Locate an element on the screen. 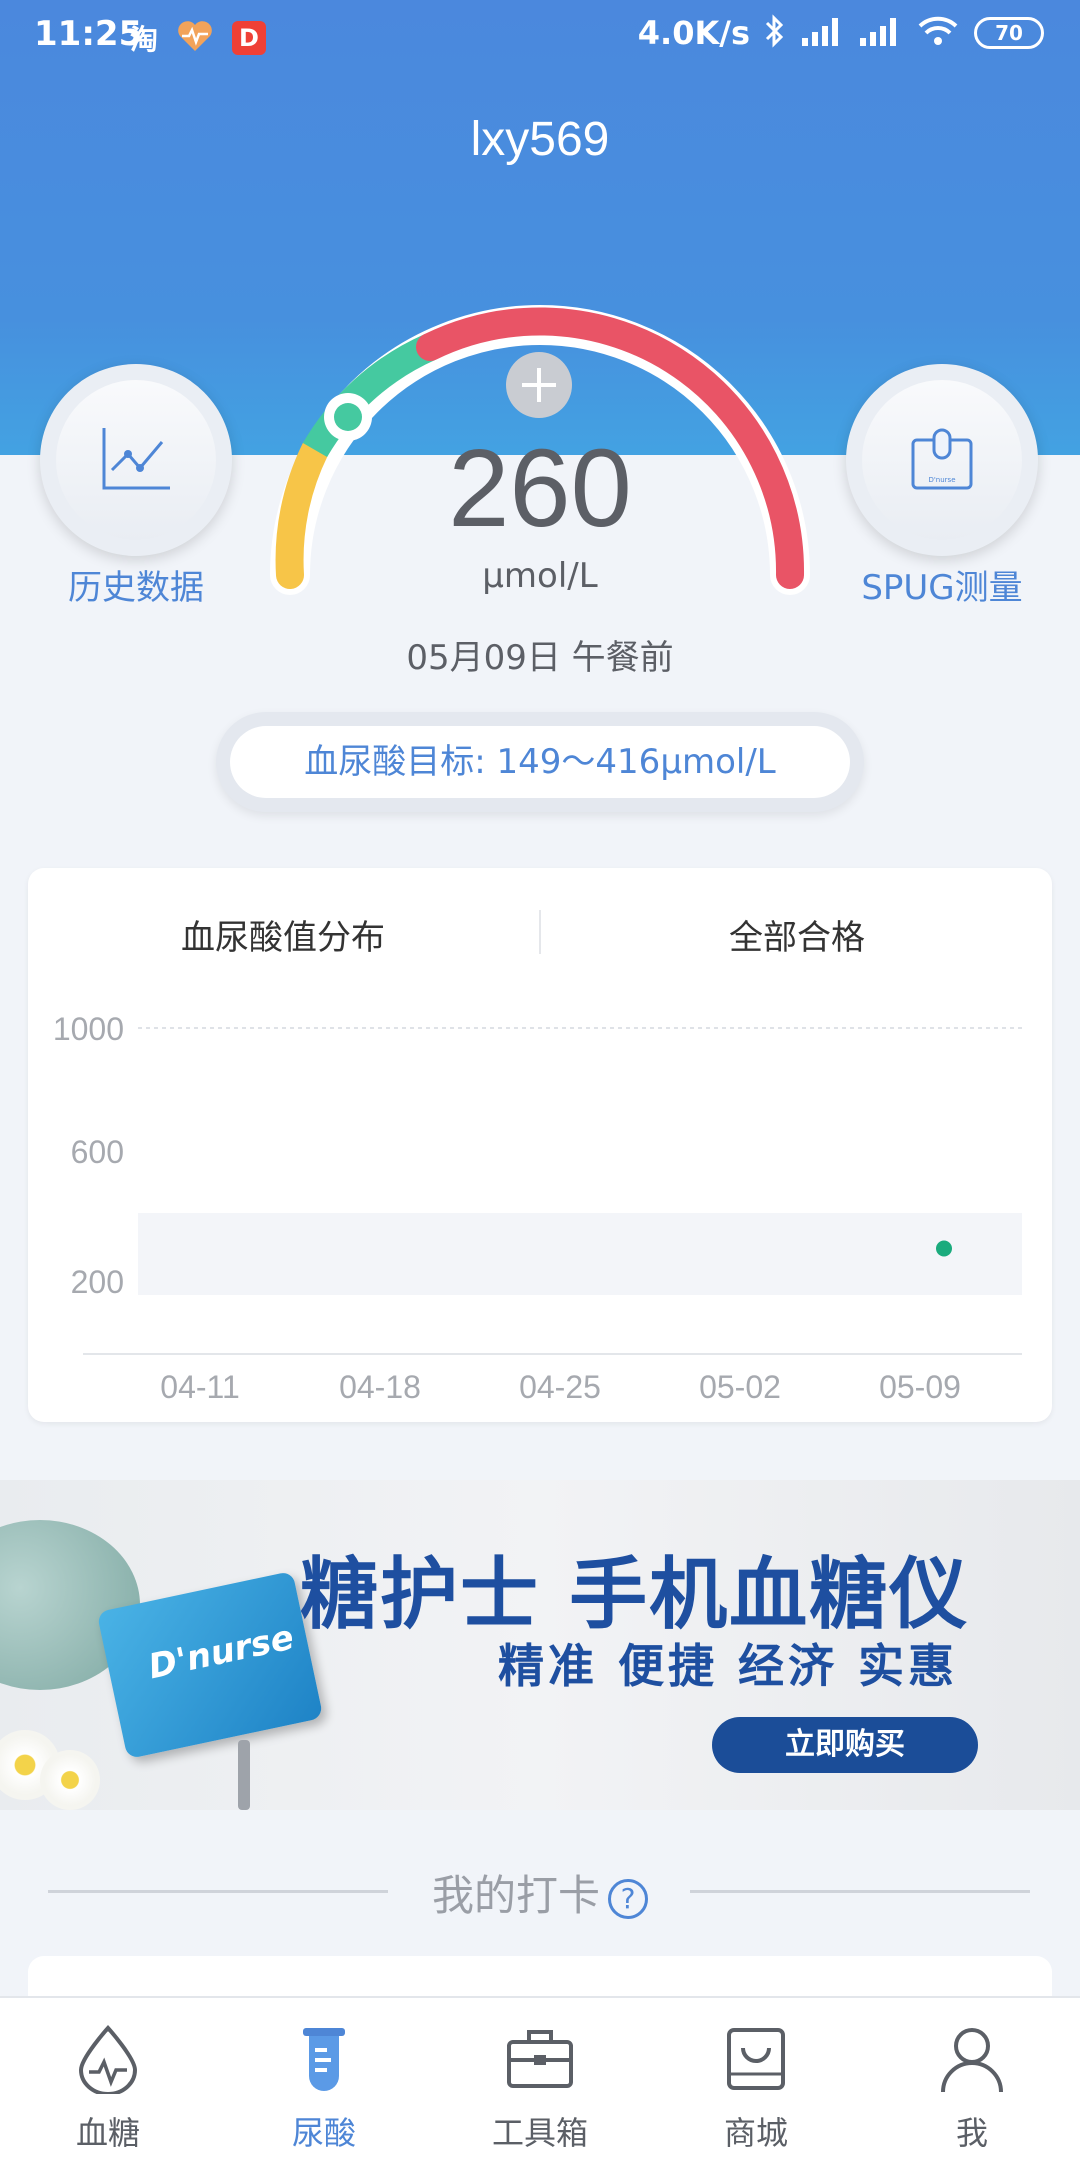  blood-drop-icon is located at coordinates (108, 2060).